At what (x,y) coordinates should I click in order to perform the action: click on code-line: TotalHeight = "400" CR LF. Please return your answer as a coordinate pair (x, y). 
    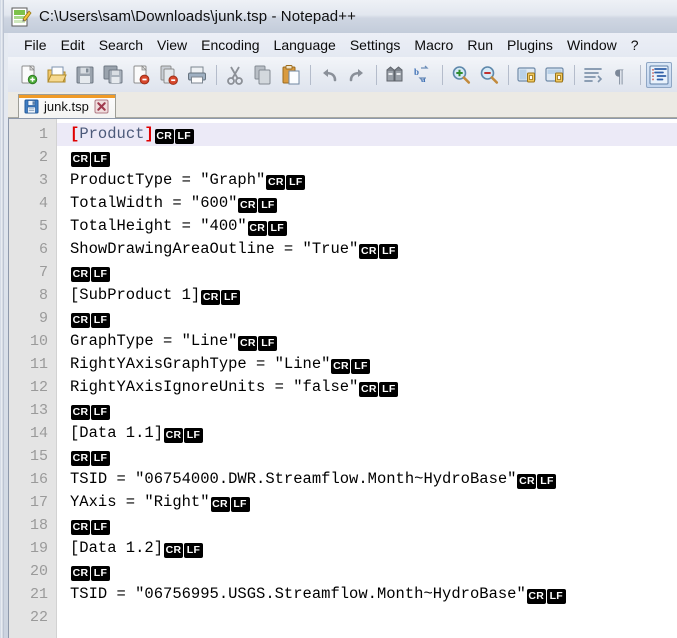
    Looking at the image, I should click on (367, 226).